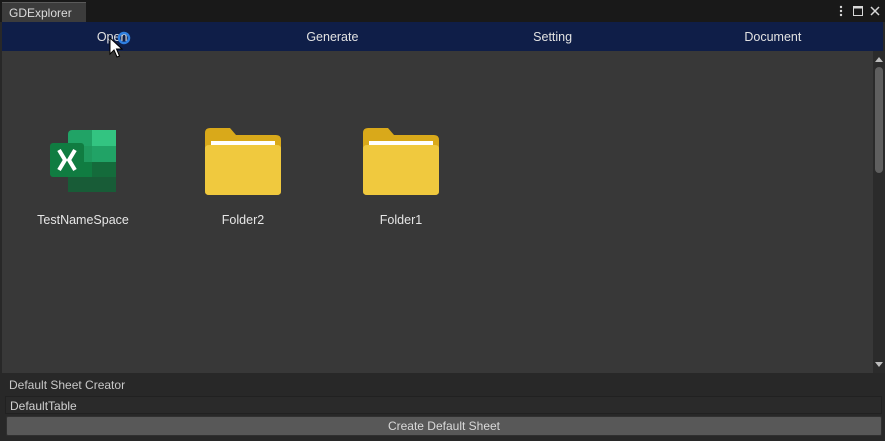  I want to click on create-default-sheet-button: Create Default Sheet, so click(444, 426).